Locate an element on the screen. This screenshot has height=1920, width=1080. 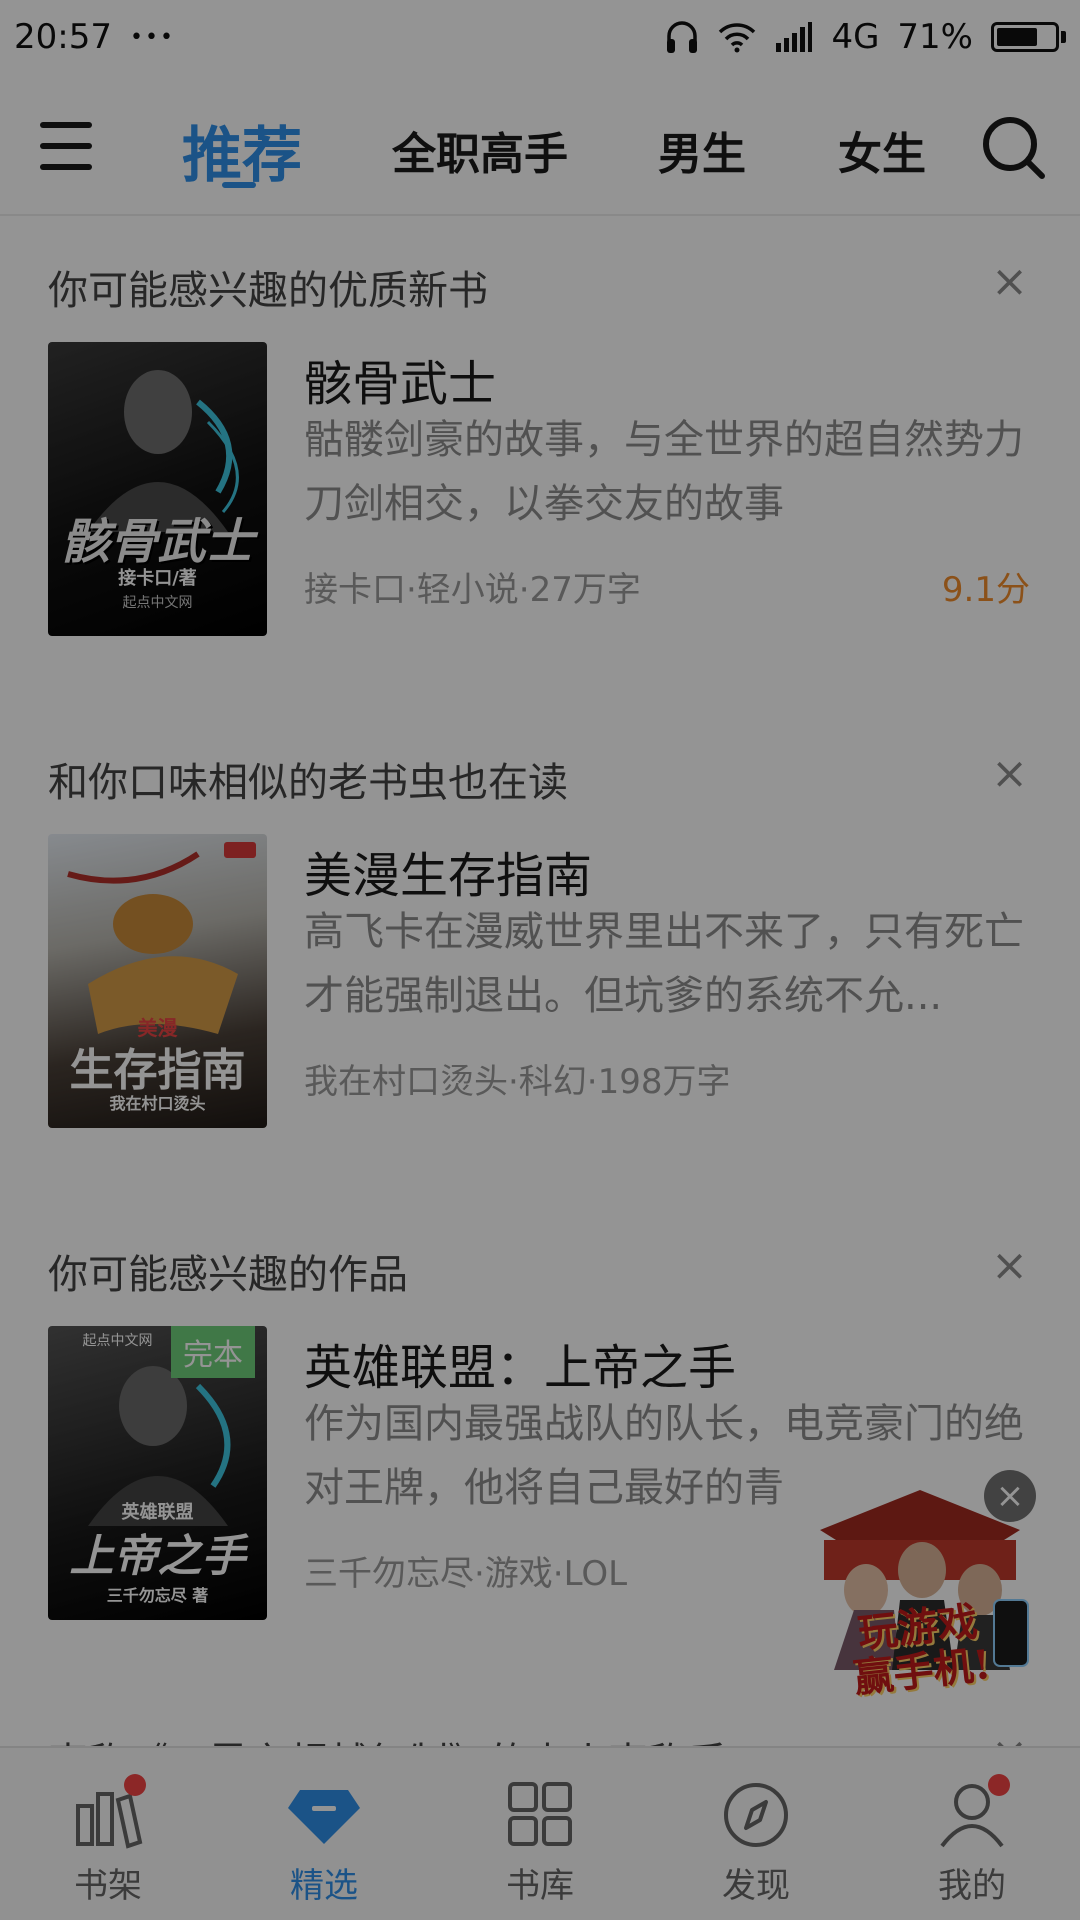
bottom-nav-label: 我的 is located at coordinates (972, 1886).